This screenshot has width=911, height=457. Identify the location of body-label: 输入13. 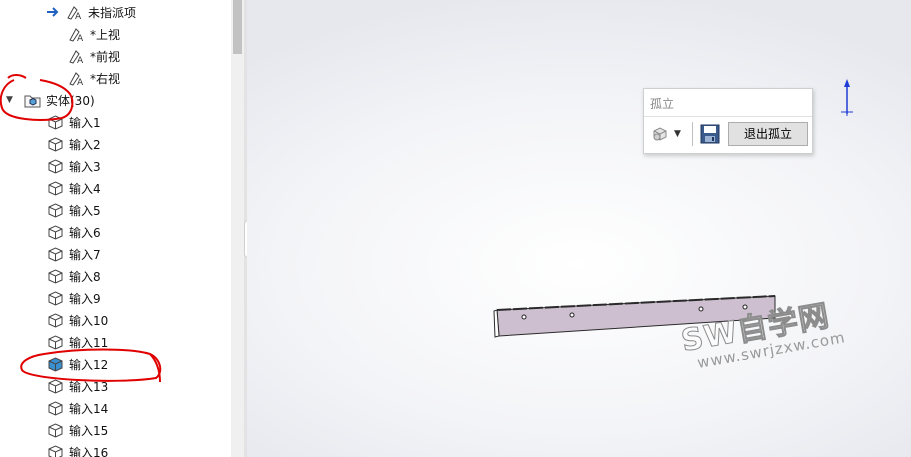
(89, 386).